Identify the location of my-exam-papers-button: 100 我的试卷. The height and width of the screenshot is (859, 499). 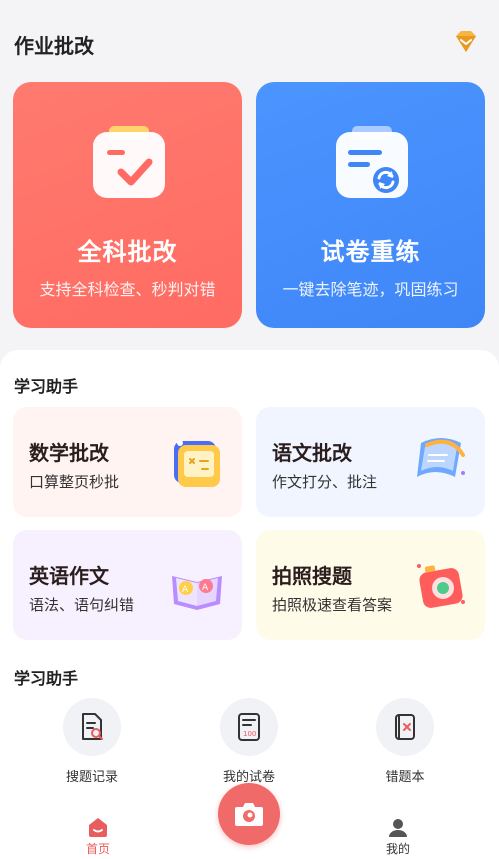
(249, 741).